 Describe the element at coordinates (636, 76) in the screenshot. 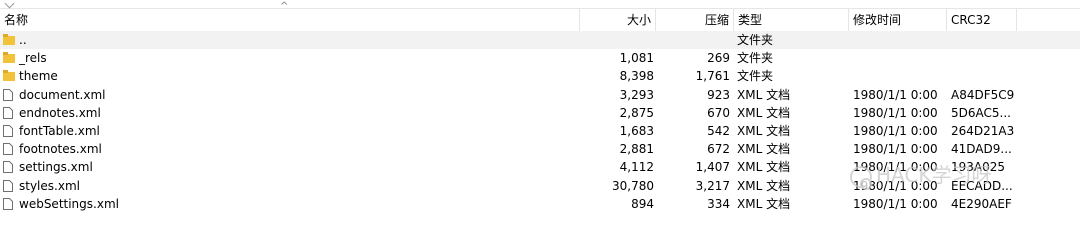

I see `size-cell: 8,398` at that location.